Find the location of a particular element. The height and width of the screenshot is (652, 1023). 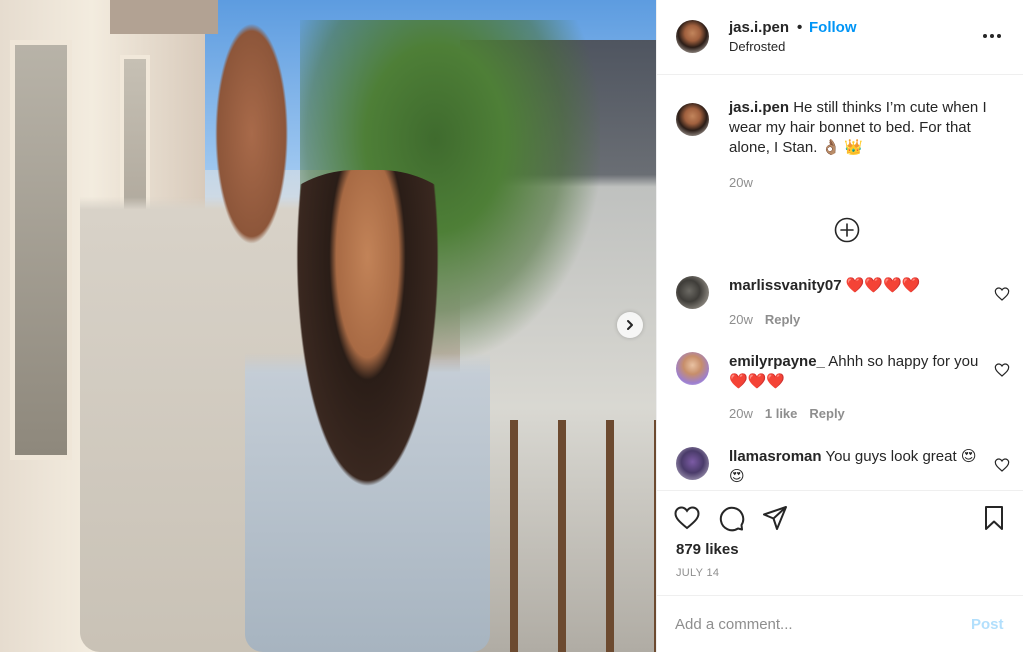

comment-input is located at coordinates (815, 624).